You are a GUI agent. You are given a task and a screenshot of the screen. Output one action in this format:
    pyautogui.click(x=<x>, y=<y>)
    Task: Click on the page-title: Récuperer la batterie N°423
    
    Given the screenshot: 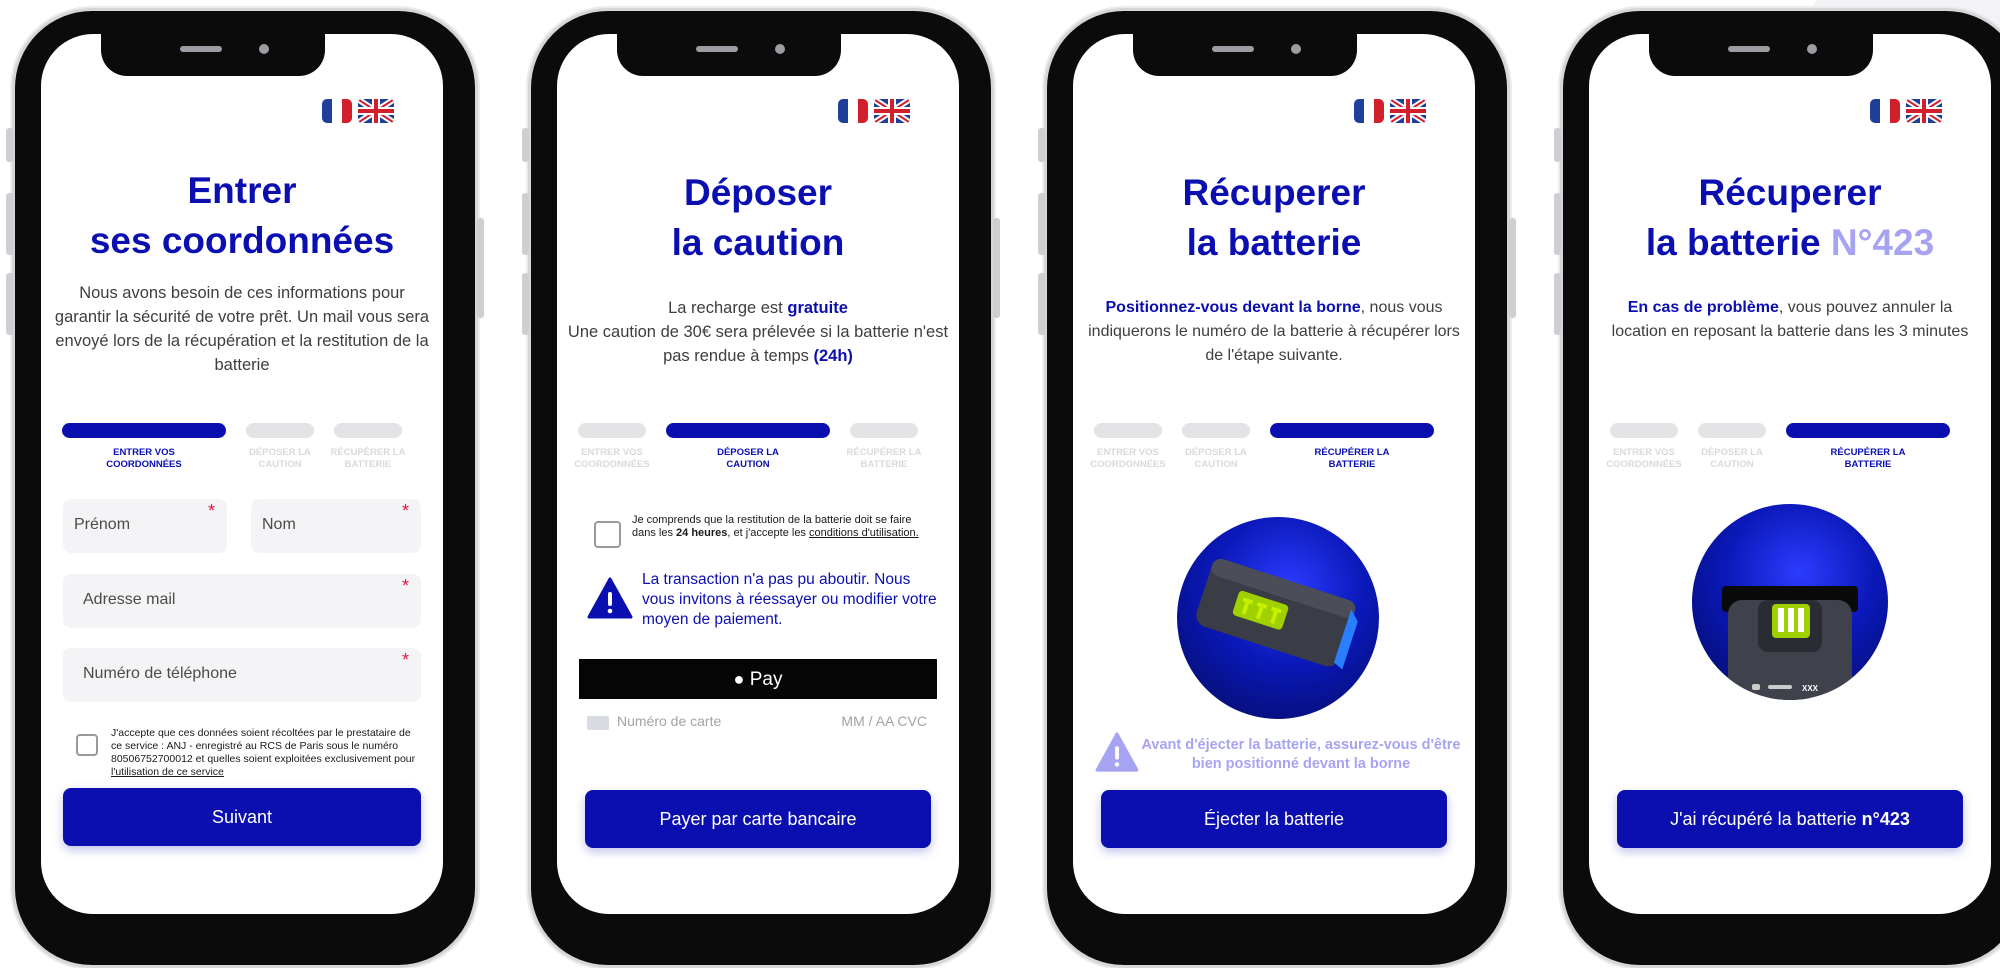 What is the action you would take?
    pyautogui.click(x=1790, y=217)
    